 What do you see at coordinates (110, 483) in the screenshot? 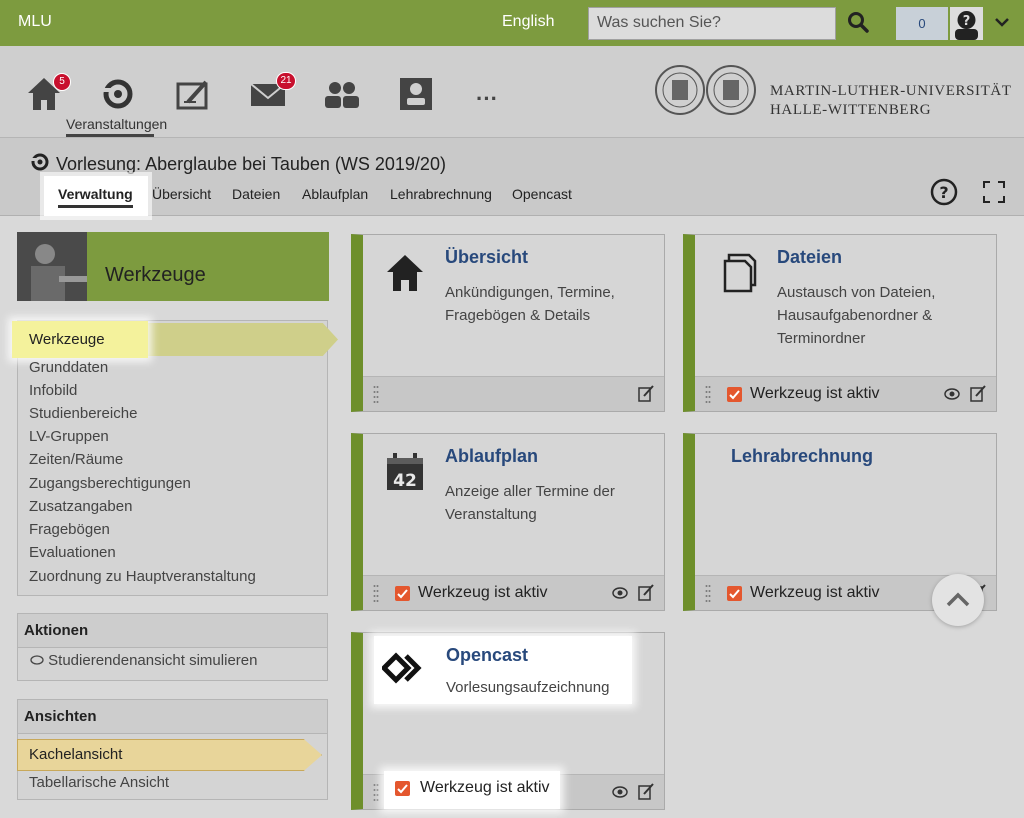
I see `sidebar-item-zugangsberechtigungen: Zugangsberechtigungen` at bounding box center [110, 483].